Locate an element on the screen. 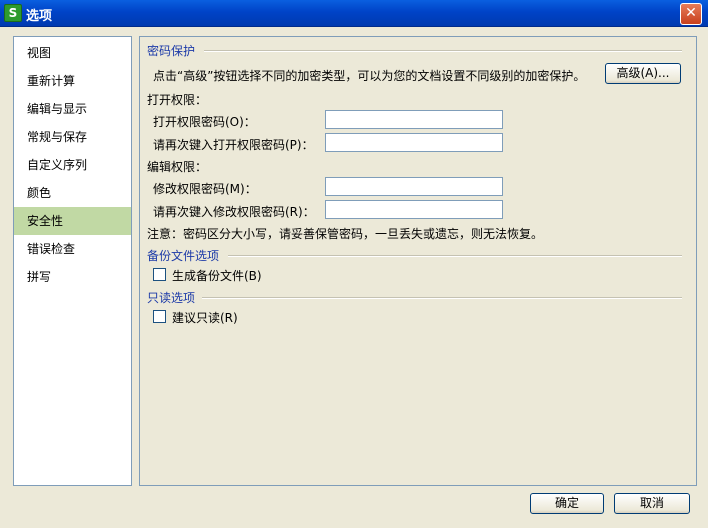 This screenshot has width=708, height=528. sidebar-item-view: 视图 is located at coordinates (72, 53).